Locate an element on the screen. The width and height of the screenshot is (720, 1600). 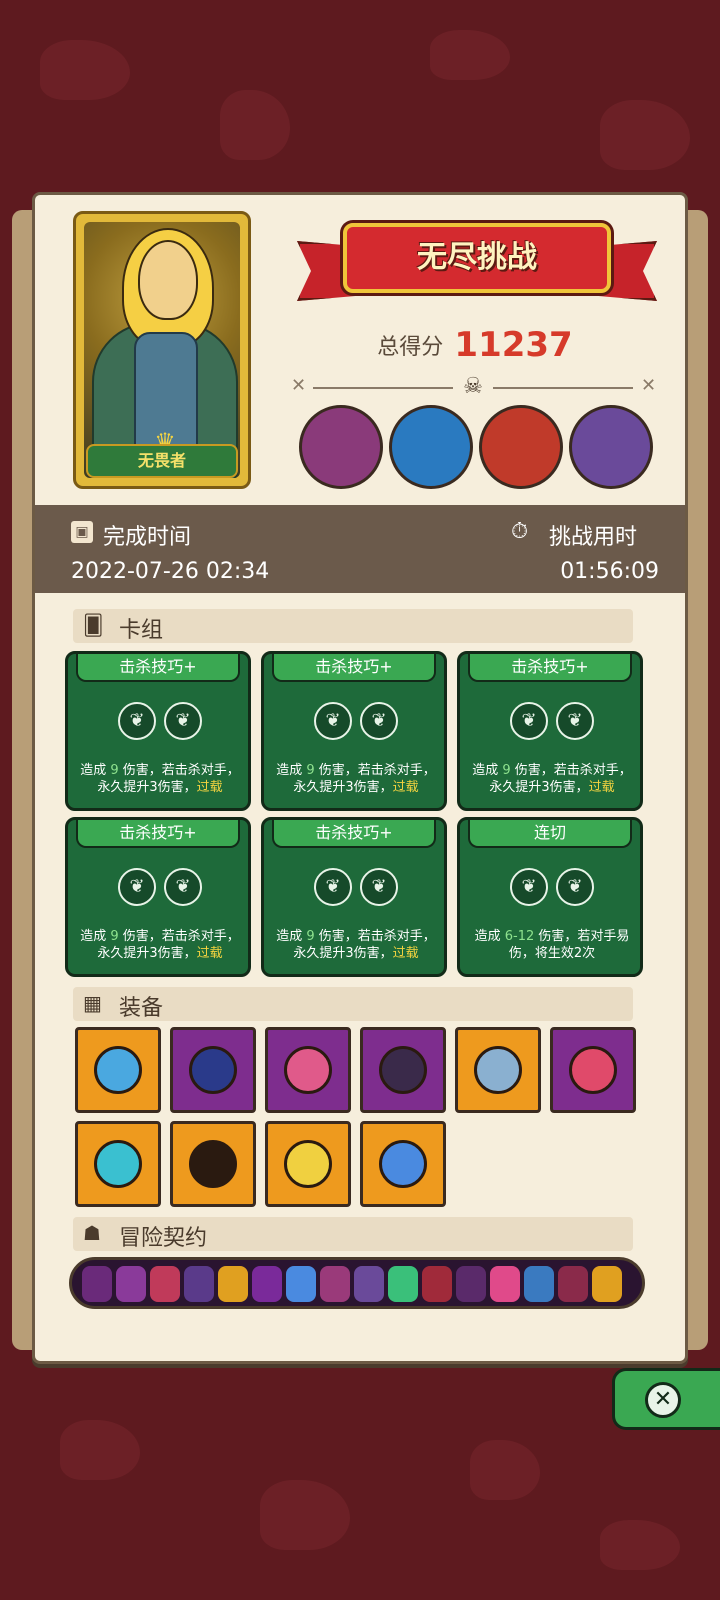
hero-portrait: ♛ is located at coordinates (162, 350).